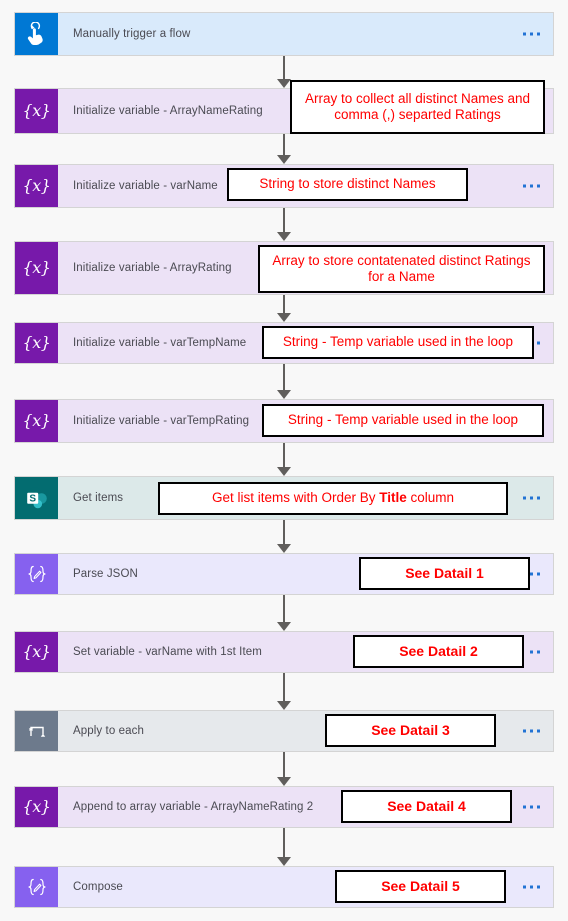  I want to click on annotation-callout-parse-json: See Datail 1, so click(444, 573).